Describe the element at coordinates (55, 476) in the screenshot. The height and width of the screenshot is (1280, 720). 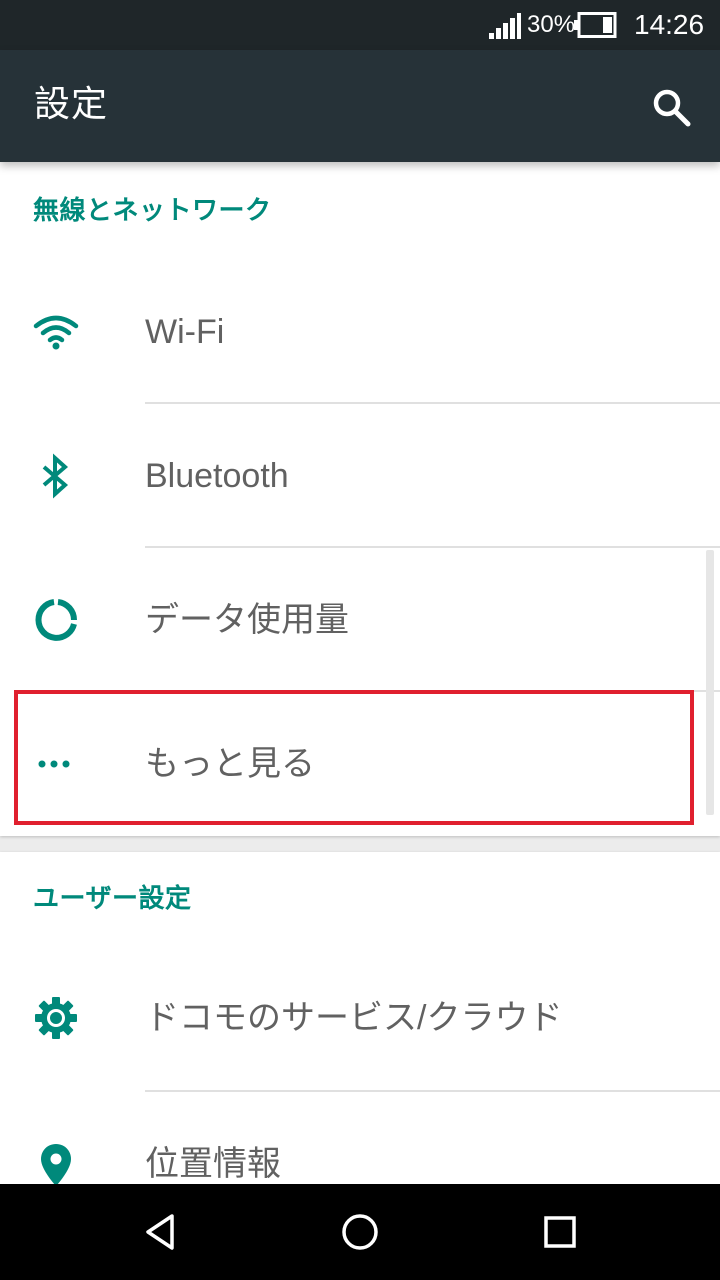
I see `bluetooth-icon` at that location.